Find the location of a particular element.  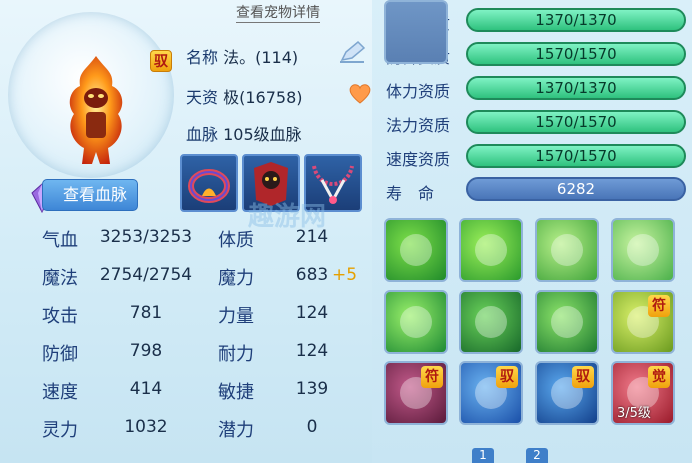

attribute-value-4: 139 is located at coordinates (312, 389).